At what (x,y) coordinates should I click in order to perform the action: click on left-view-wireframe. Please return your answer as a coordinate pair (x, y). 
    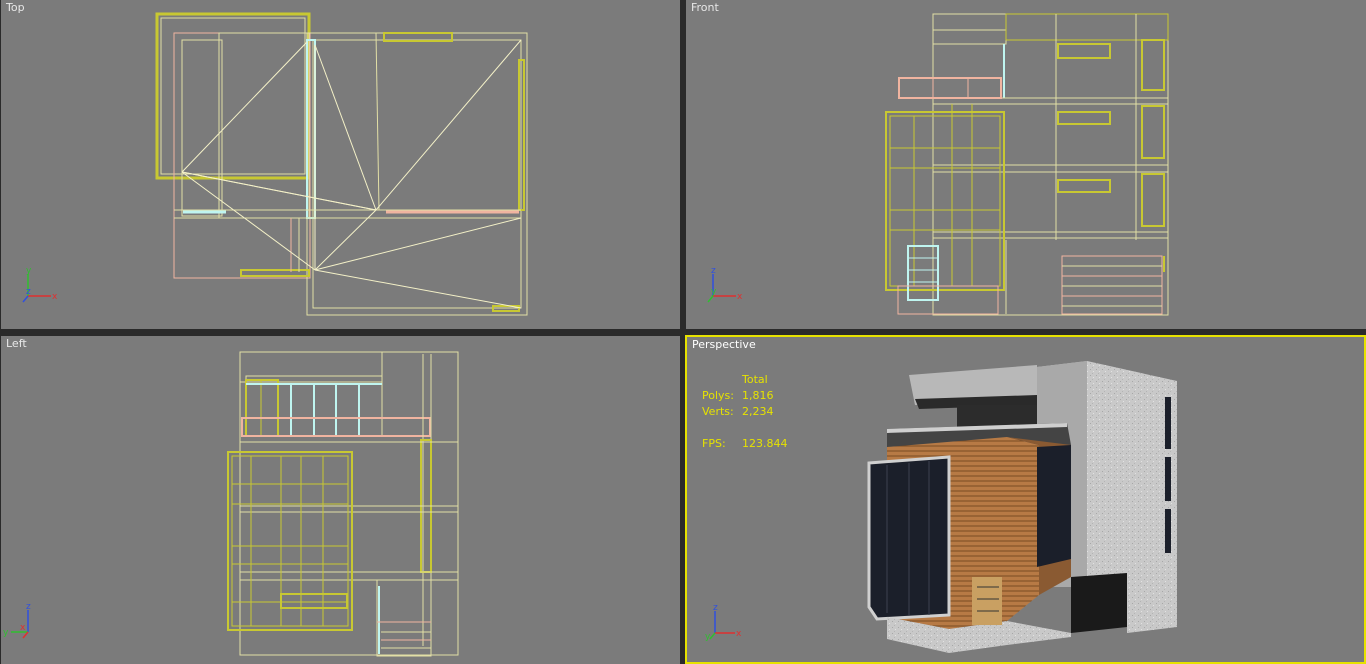
    Looking at the image, I should click on (343, 504).